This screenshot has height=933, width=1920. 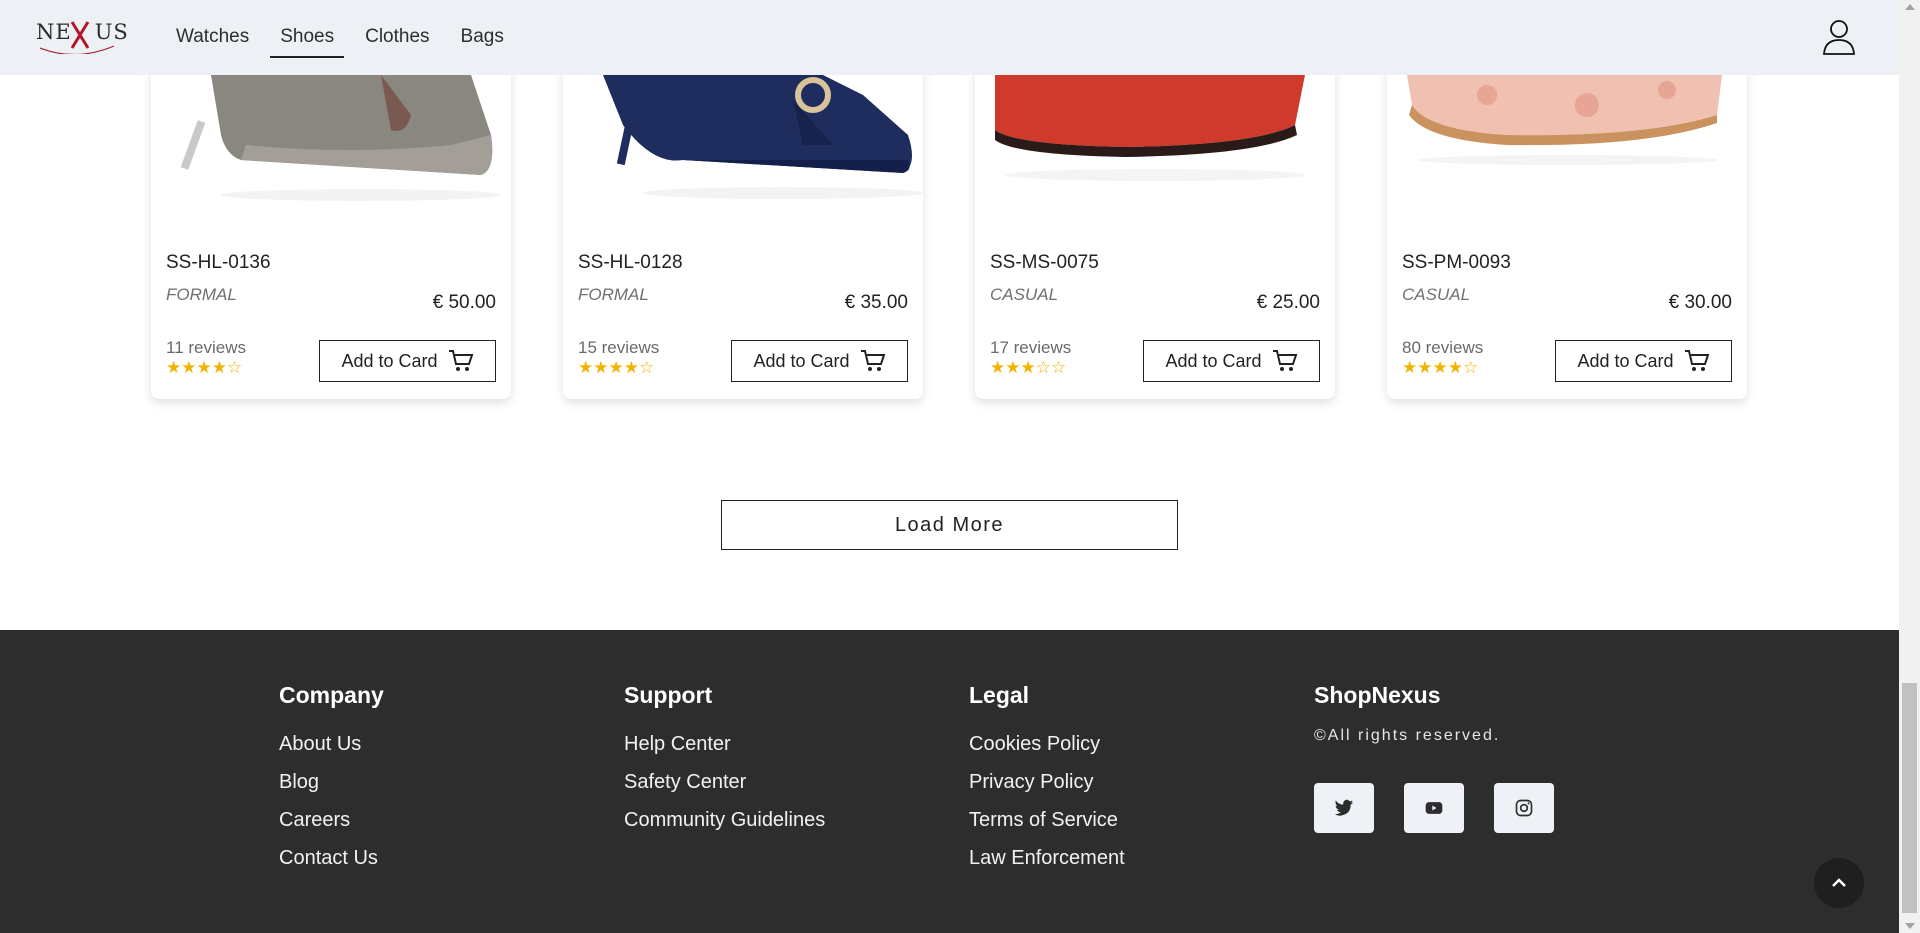 I want to click on user-icon, so click(x=1839, y=37).